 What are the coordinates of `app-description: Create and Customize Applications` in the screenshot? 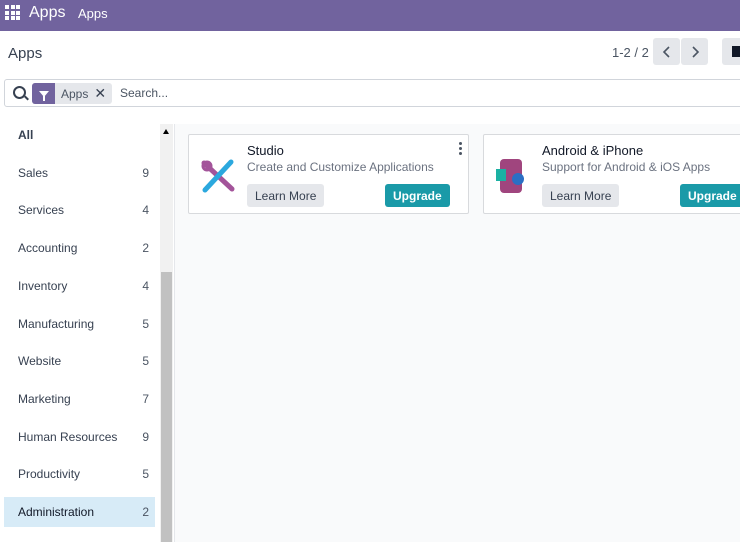 It's located at (340, 167).